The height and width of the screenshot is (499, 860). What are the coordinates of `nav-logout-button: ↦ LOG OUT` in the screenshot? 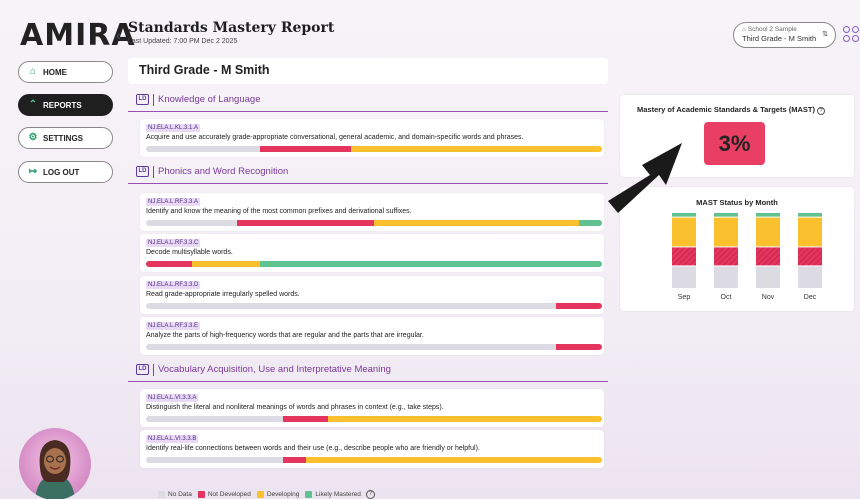 It's located at (65, 172).